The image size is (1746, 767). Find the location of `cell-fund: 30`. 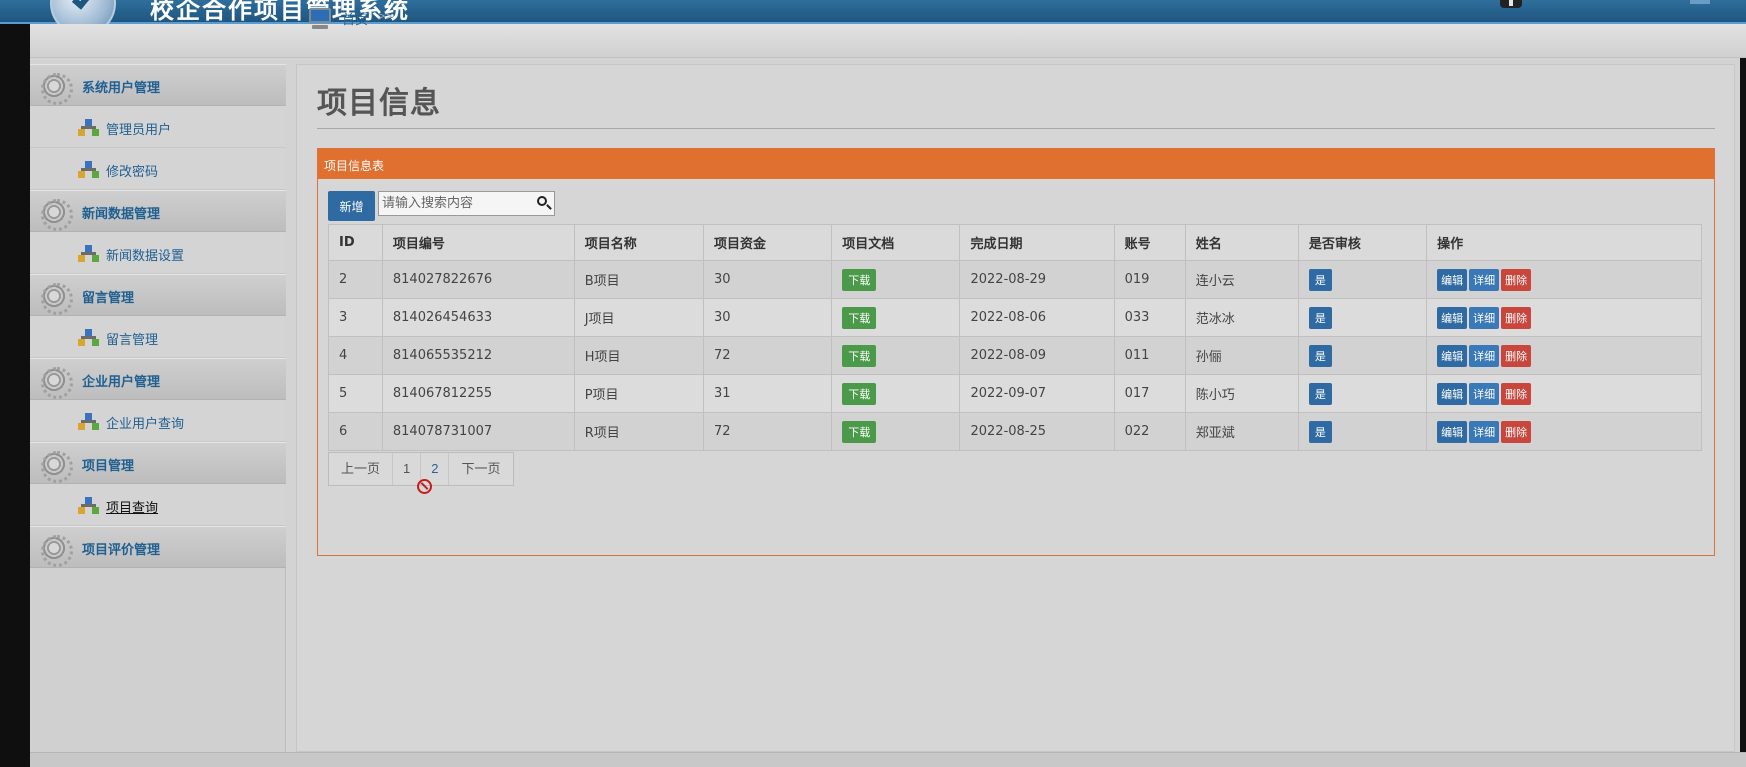

cell-fund: 30 is located at coordinates (768, 317).